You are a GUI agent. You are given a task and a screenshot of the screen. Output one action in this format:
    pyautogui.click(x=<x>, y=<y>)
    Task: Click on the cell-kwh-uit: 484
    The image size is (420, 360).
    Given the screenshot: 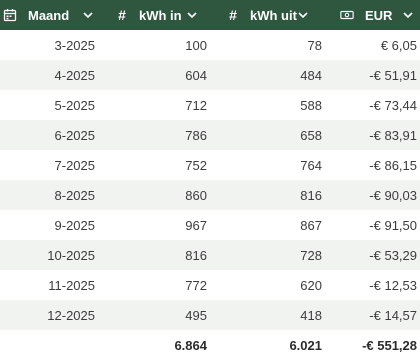 What is the action you would take?
    pyautogui.click(x=311, y=75)
    